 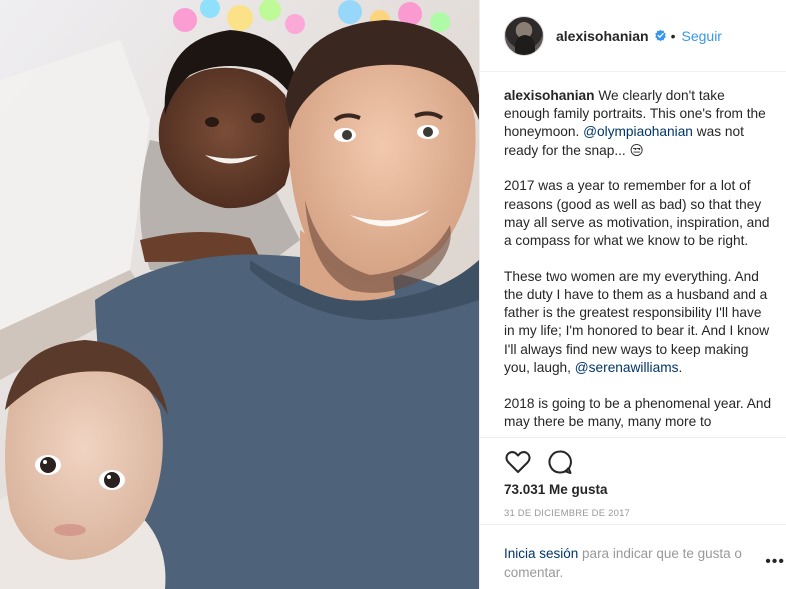 What do you see at coordinates (638, 131) in the screenshot?
I see `mention-link: @olympiaohanian` at bounding box center [638, 131].